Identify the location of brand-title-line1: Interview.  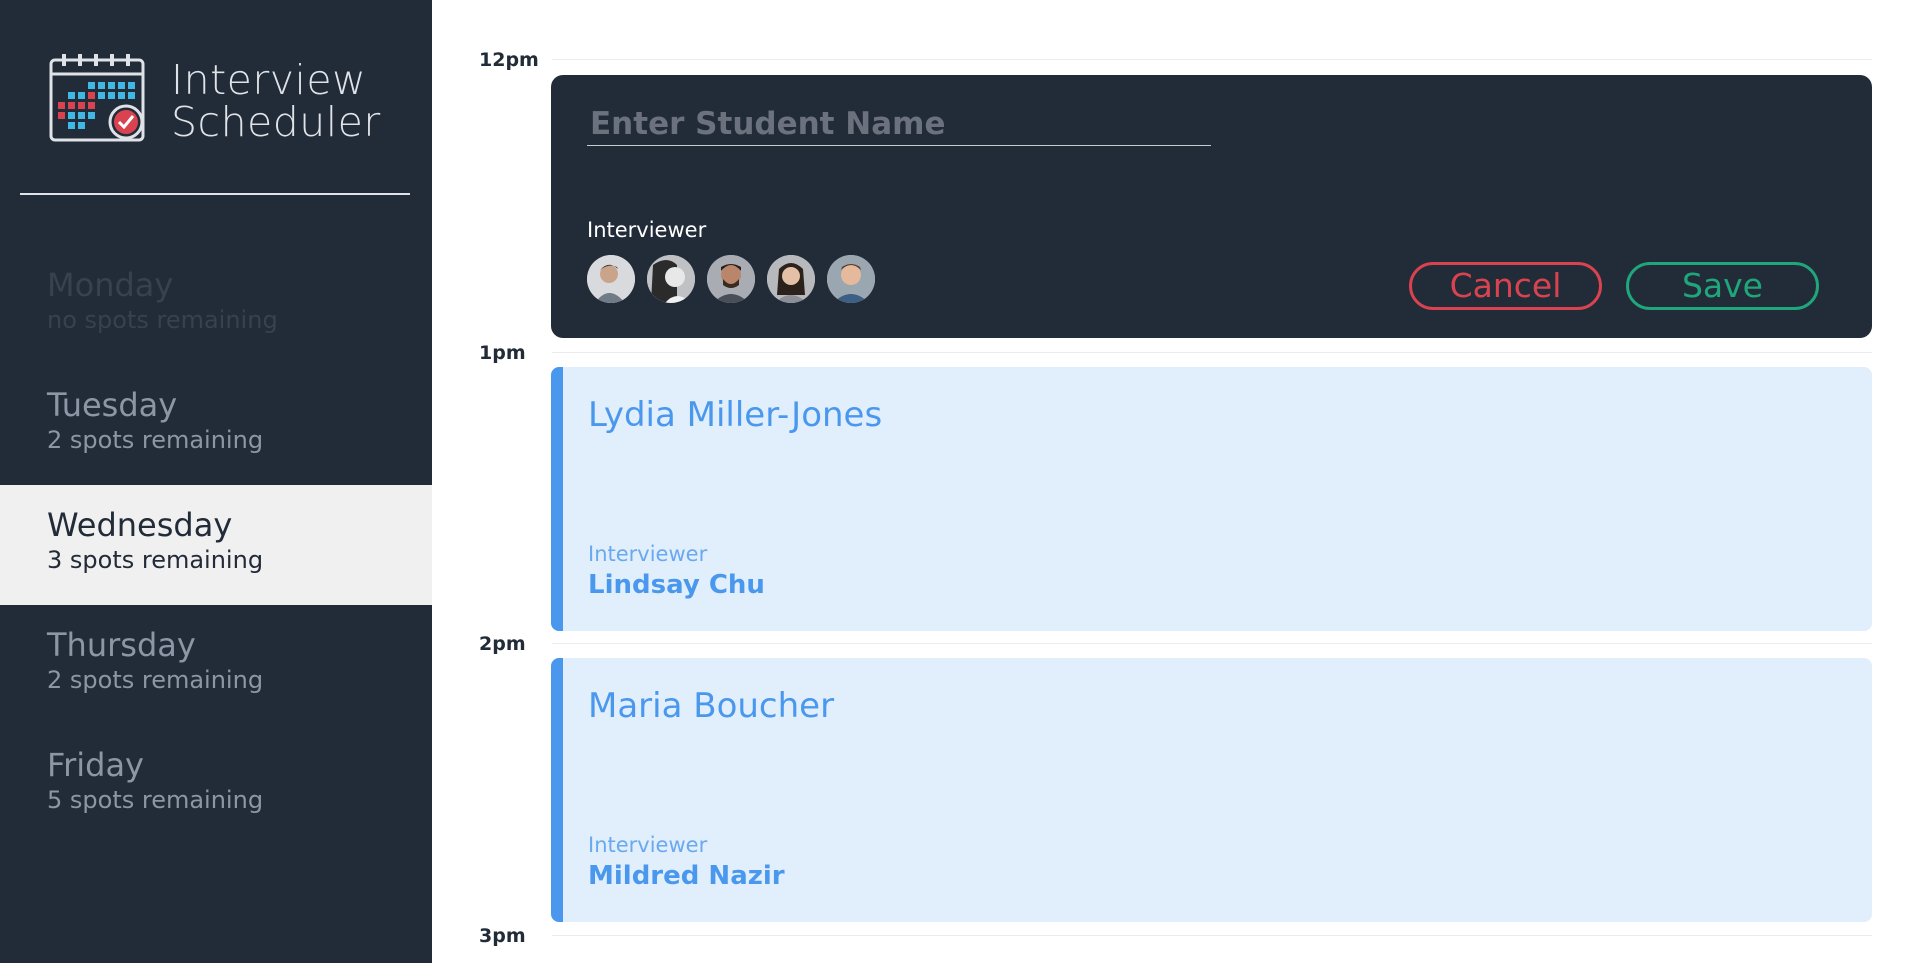
(269, 80).